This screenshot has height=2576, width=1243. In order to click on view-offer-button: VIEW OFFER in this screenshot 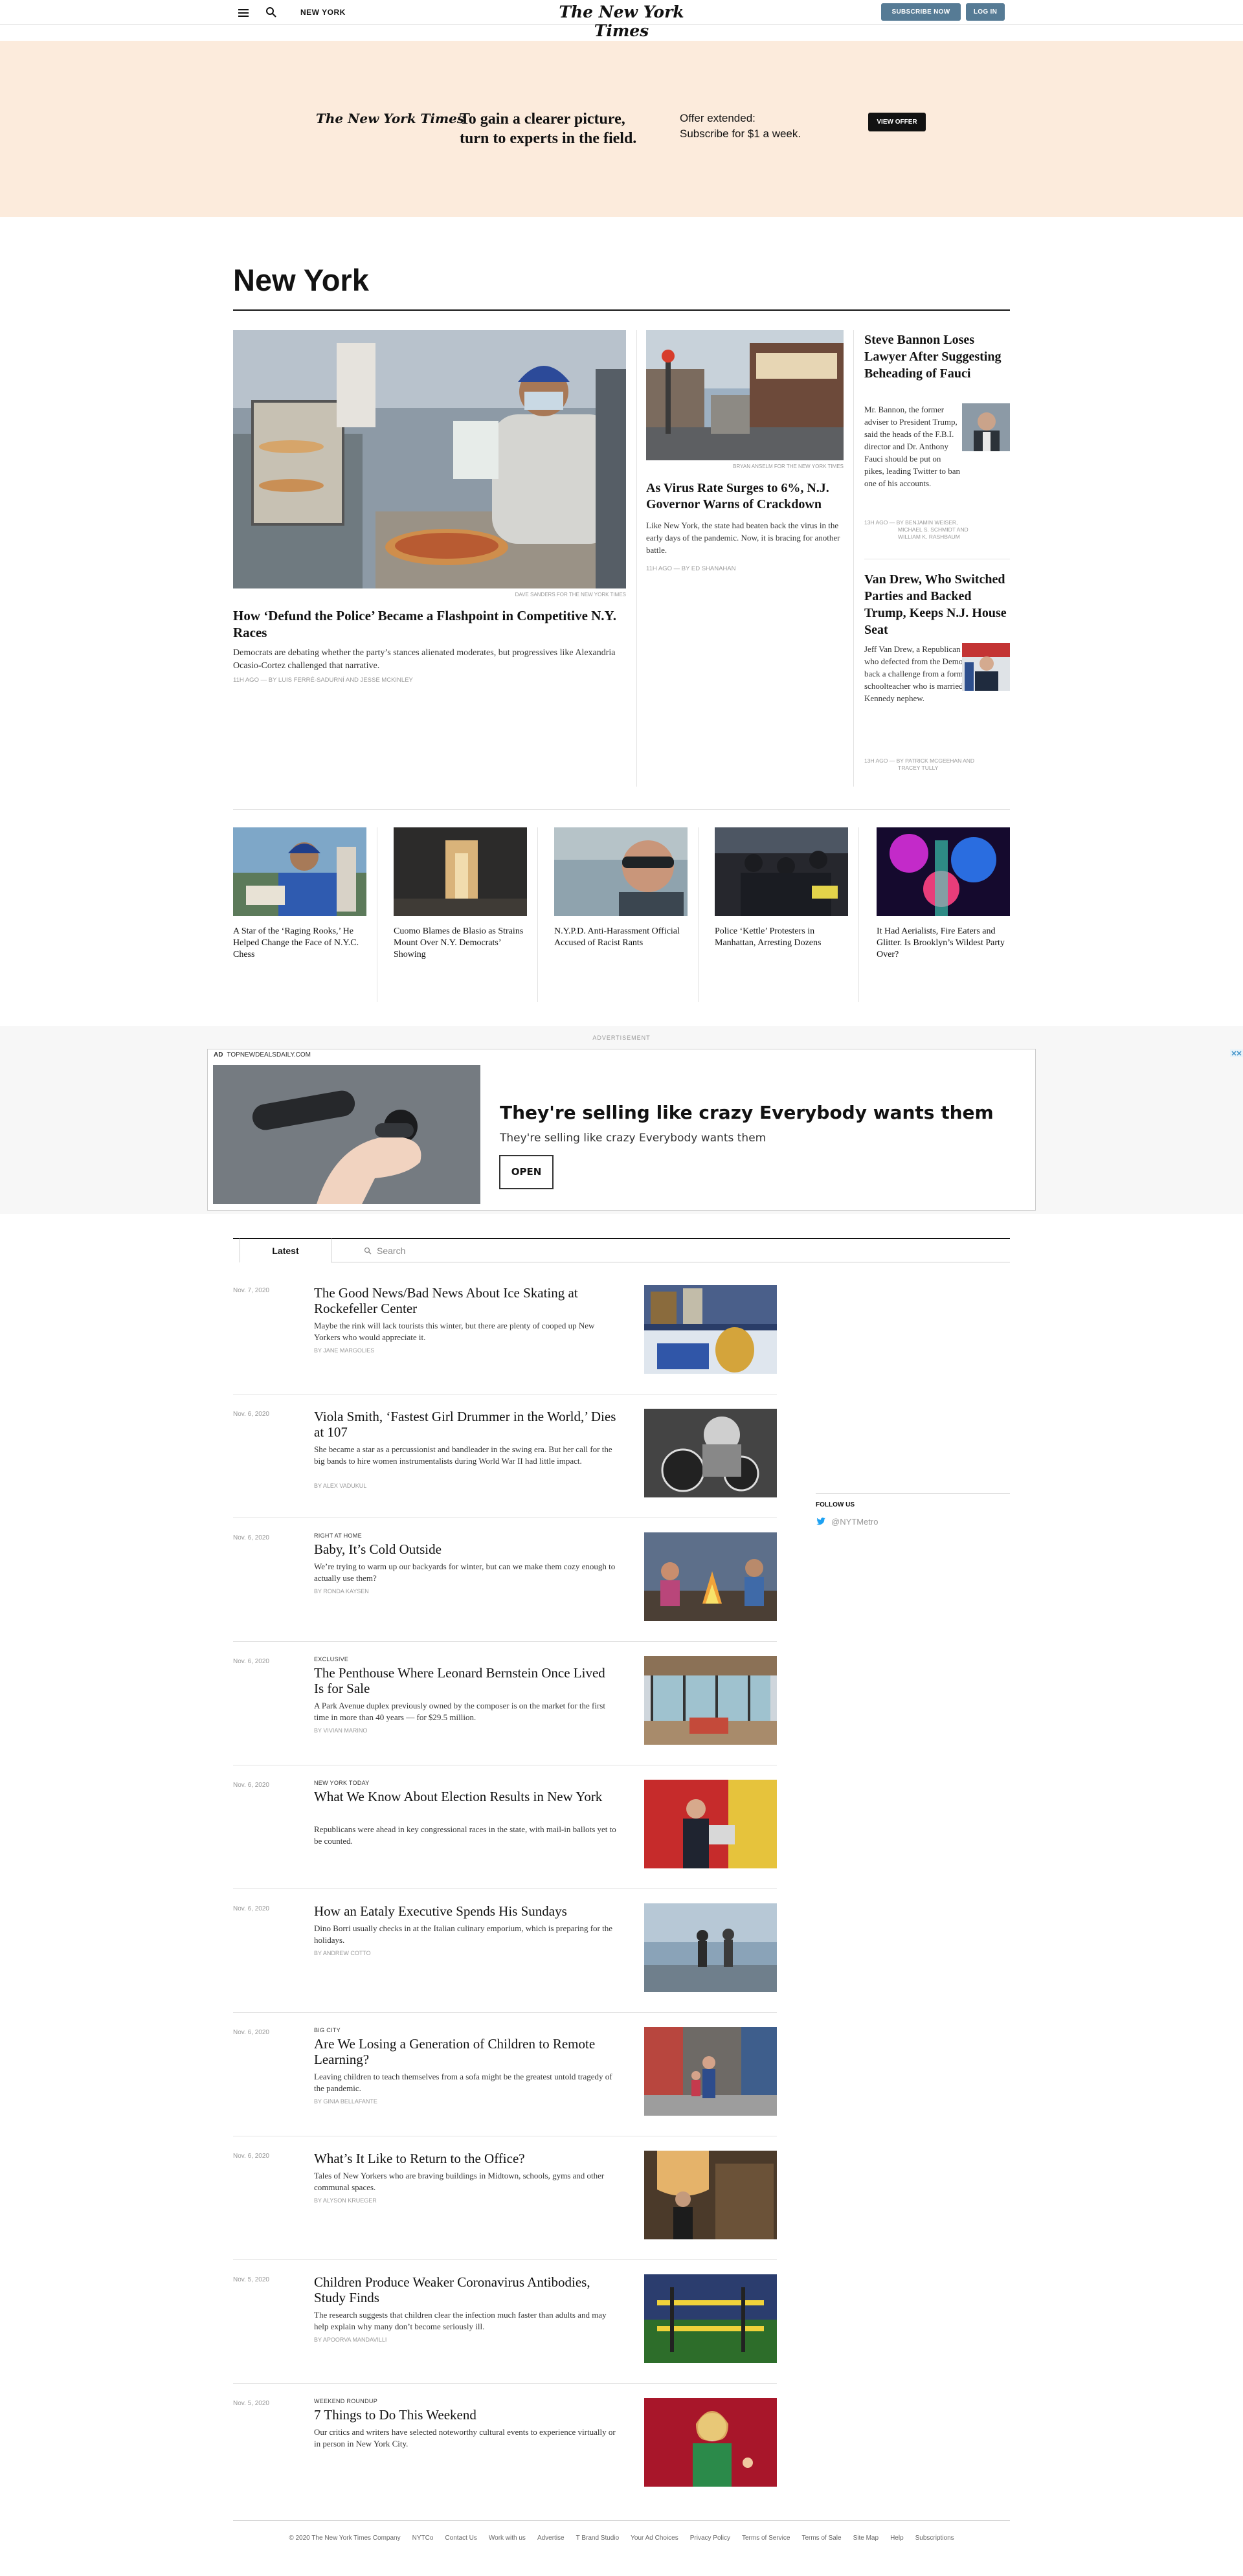, I will do `click(897, 122)`.